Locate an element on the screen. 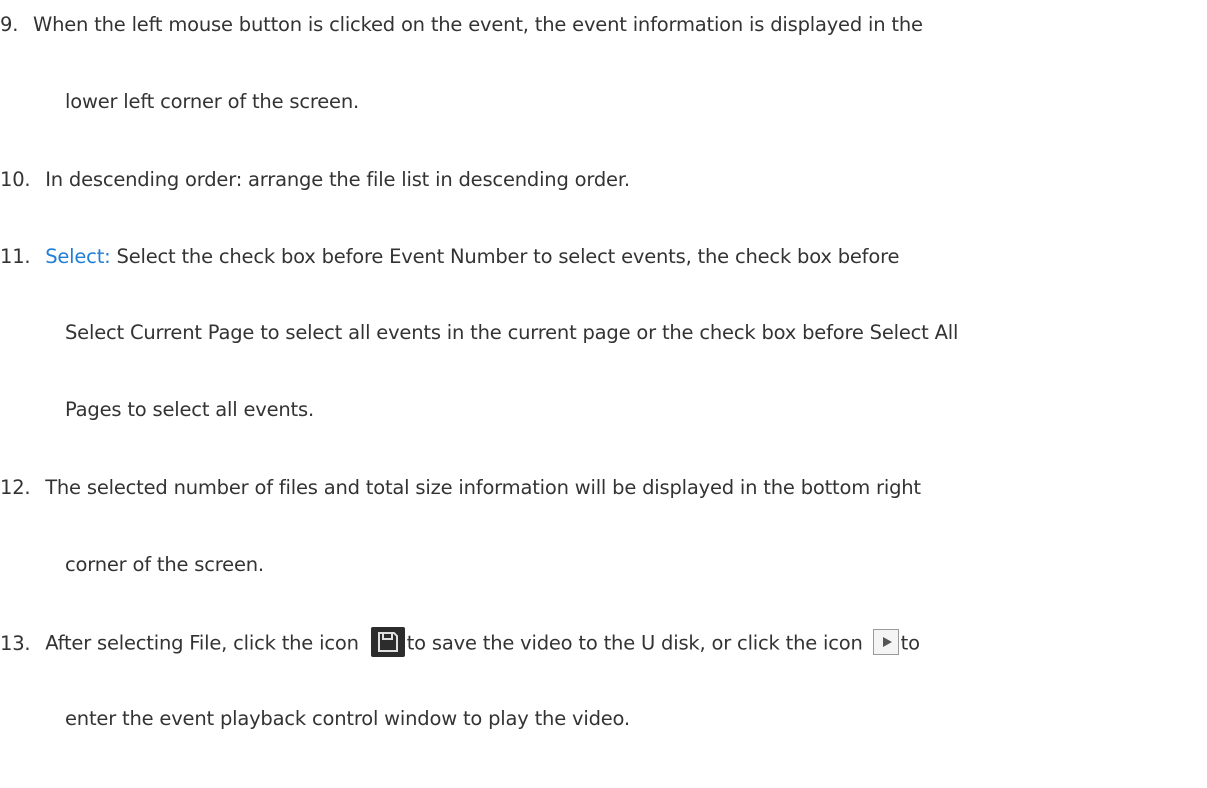 This screenshot has height=788, width=1207. item-11-line-3: Pages to select all events. is located at coordinates (189, 410).